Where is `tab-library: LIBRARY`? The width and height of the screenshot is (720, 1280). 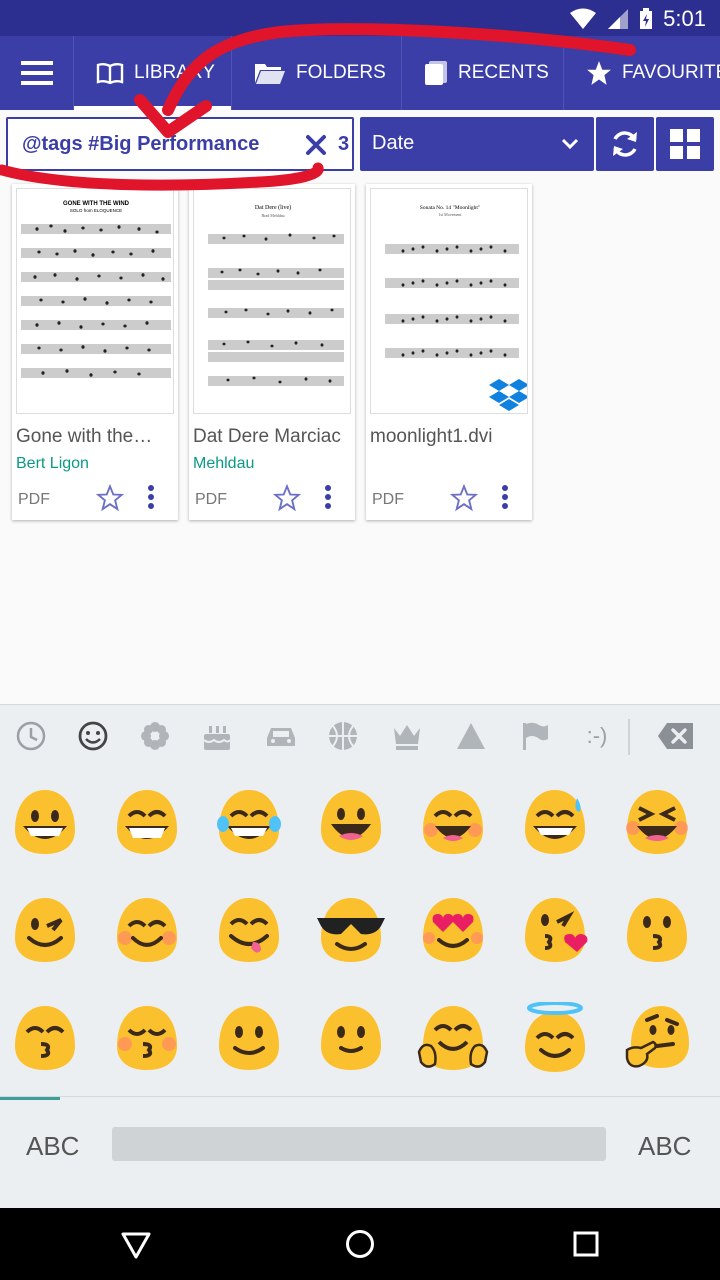 tab-library: LIBRARY is located at coordinates (153, 73).